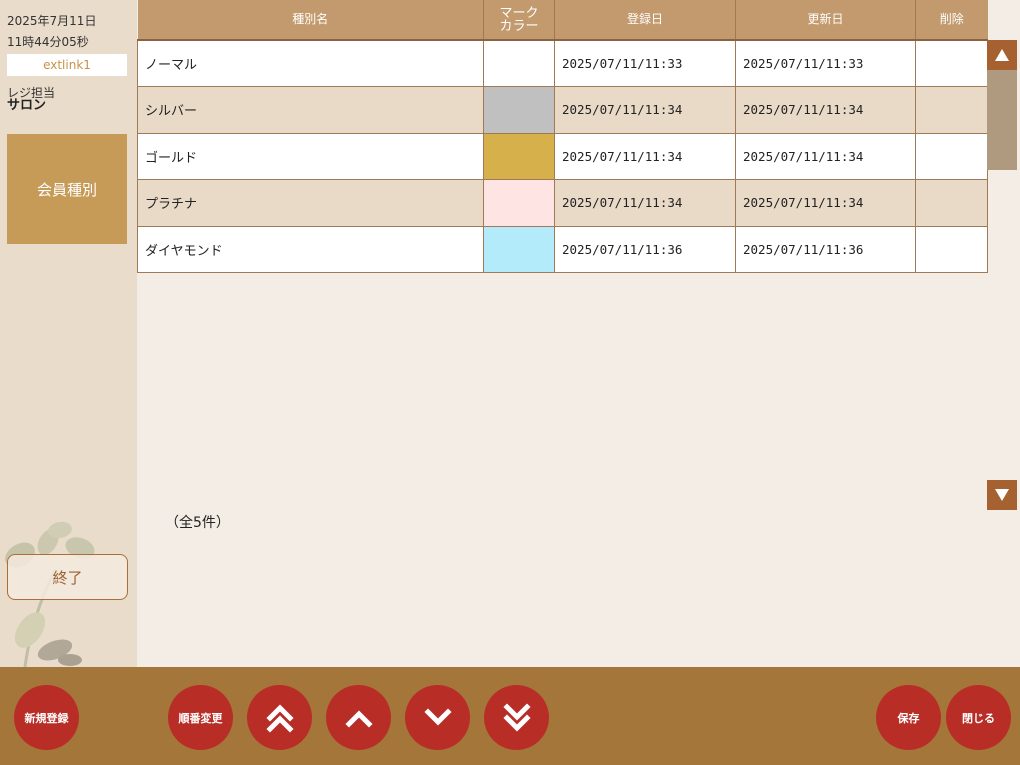 The image size is (1020, 765). I want to click on column-header-mark-color: マーク カラー, so click(519, 20).